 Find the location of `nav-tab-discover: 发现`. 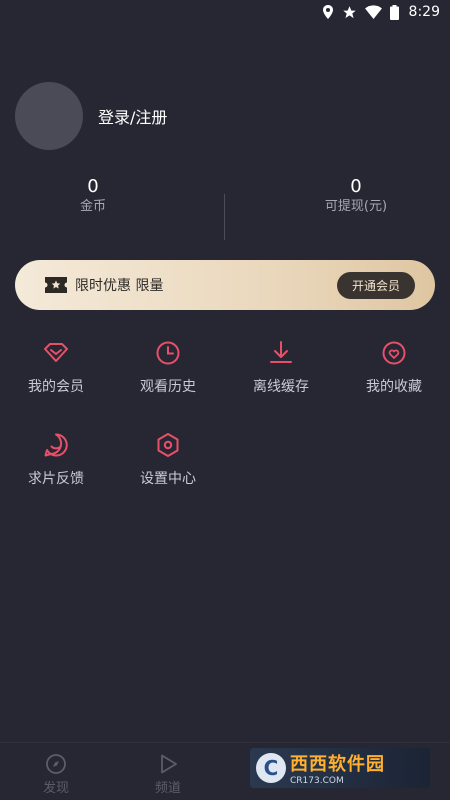

nav-tab-discover: 发现 is located at coordinates (56, 774).